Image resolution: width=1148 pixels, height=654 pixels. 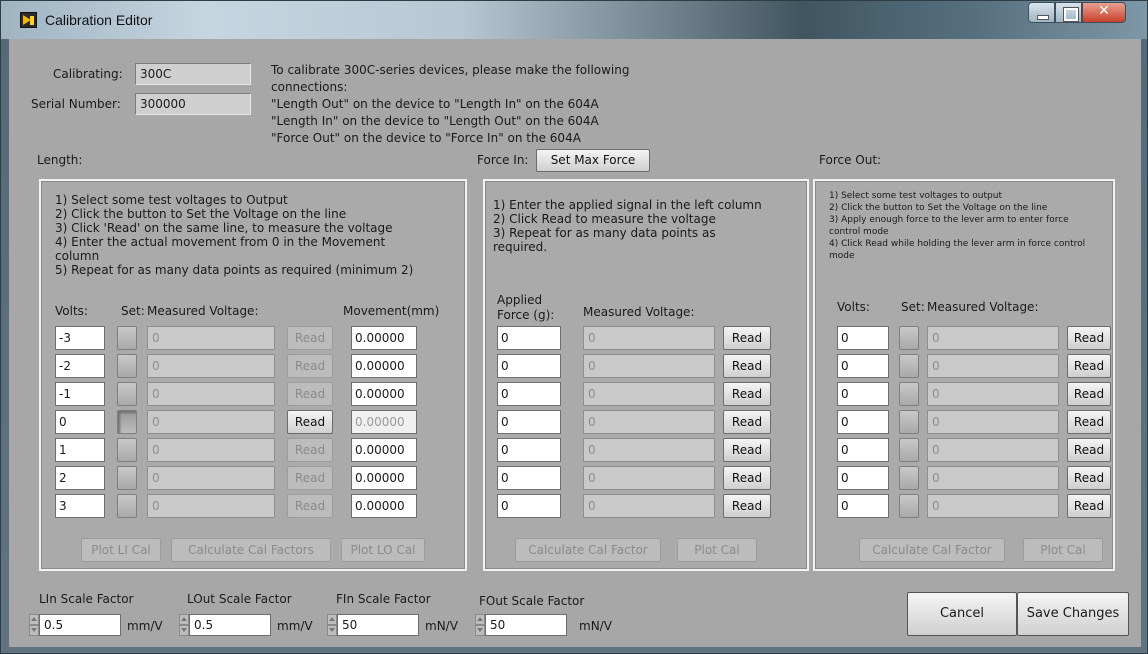 What do you see at coordinates (80, 394) in the screenshot?
I see `volts-input: -1` at bounding box center [80, 394].